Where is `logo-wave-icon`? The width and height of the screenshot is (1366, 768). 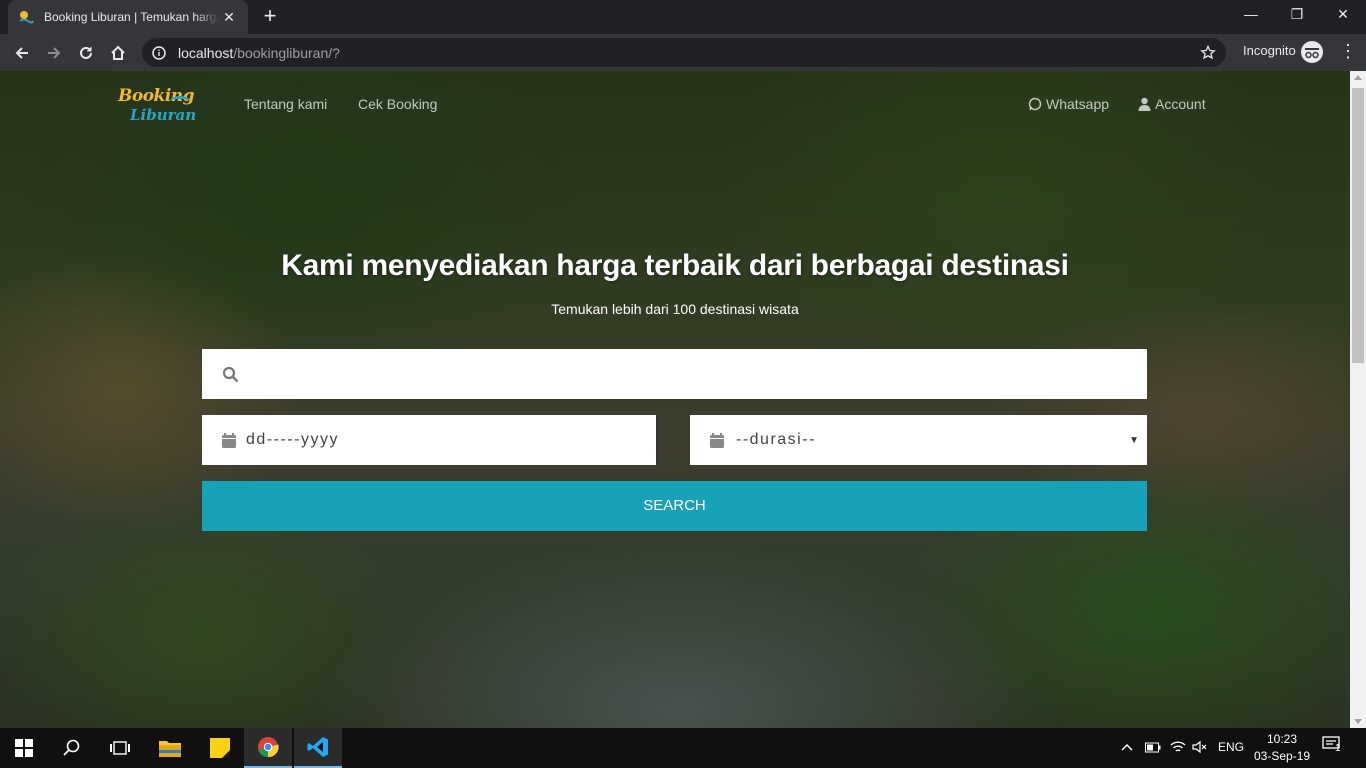 logo-wave-icon is located at coordinates (180, 101).